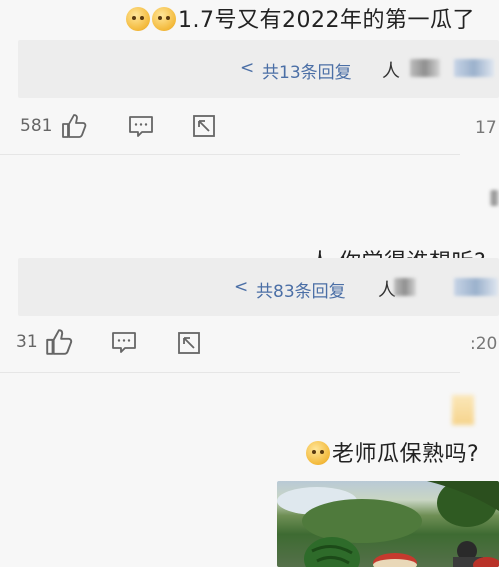  I want to click on like-count: 31, so click(27, 342).